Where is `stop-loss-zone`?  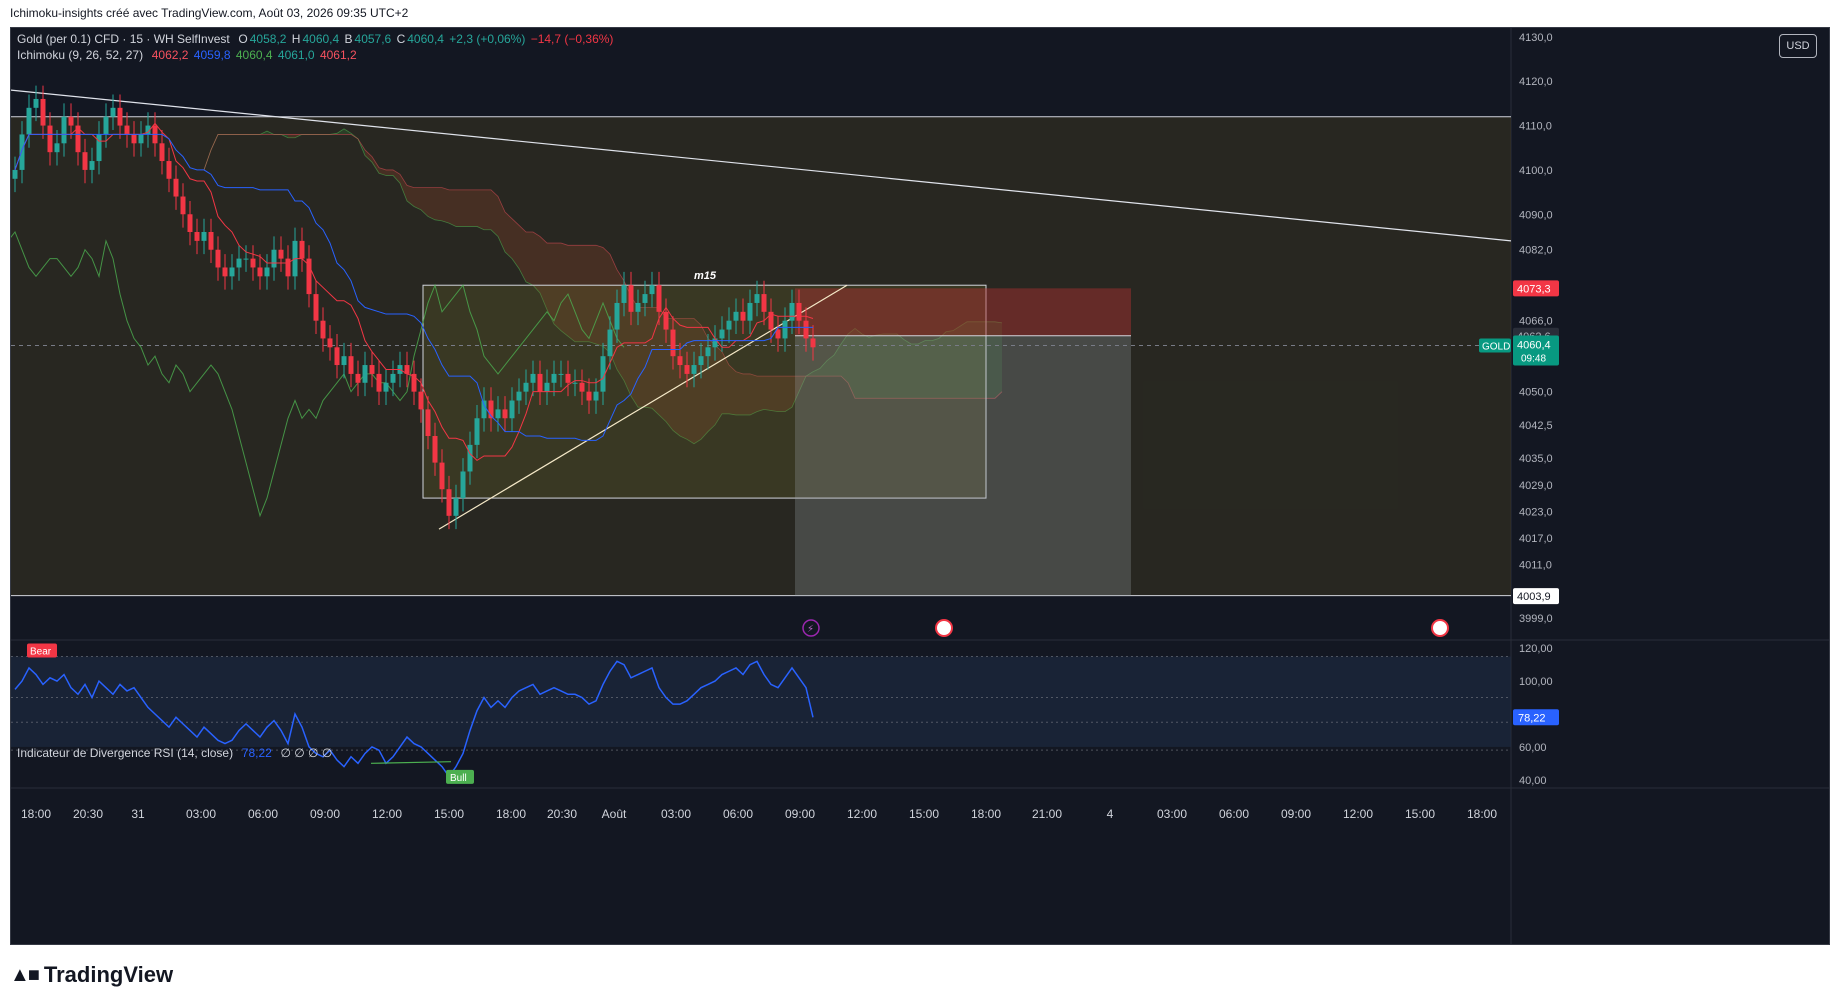 stop-loss-zone is located at coordinates (963, 312).